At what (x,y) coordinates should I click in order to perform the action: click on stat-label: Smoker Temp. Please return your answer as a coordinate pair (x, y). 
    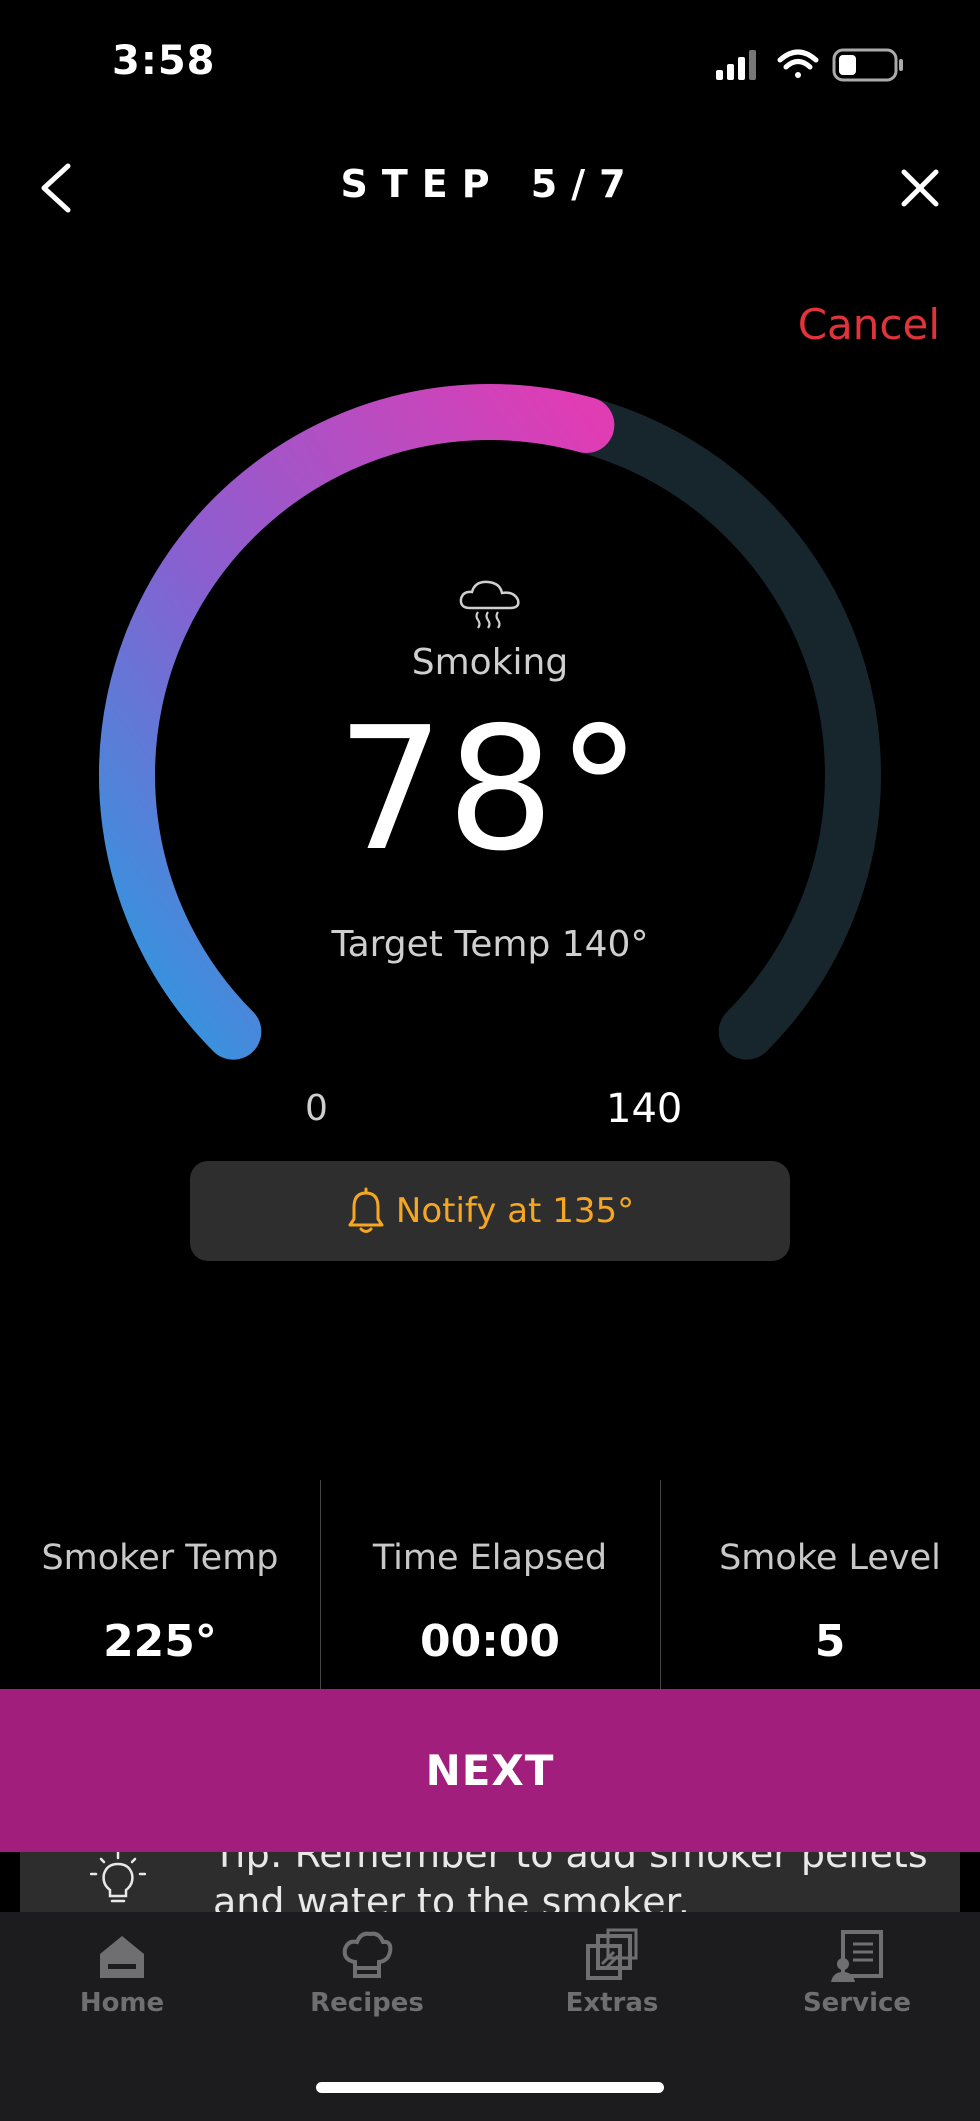
    Looking at the image, I should click on (160, 1558).